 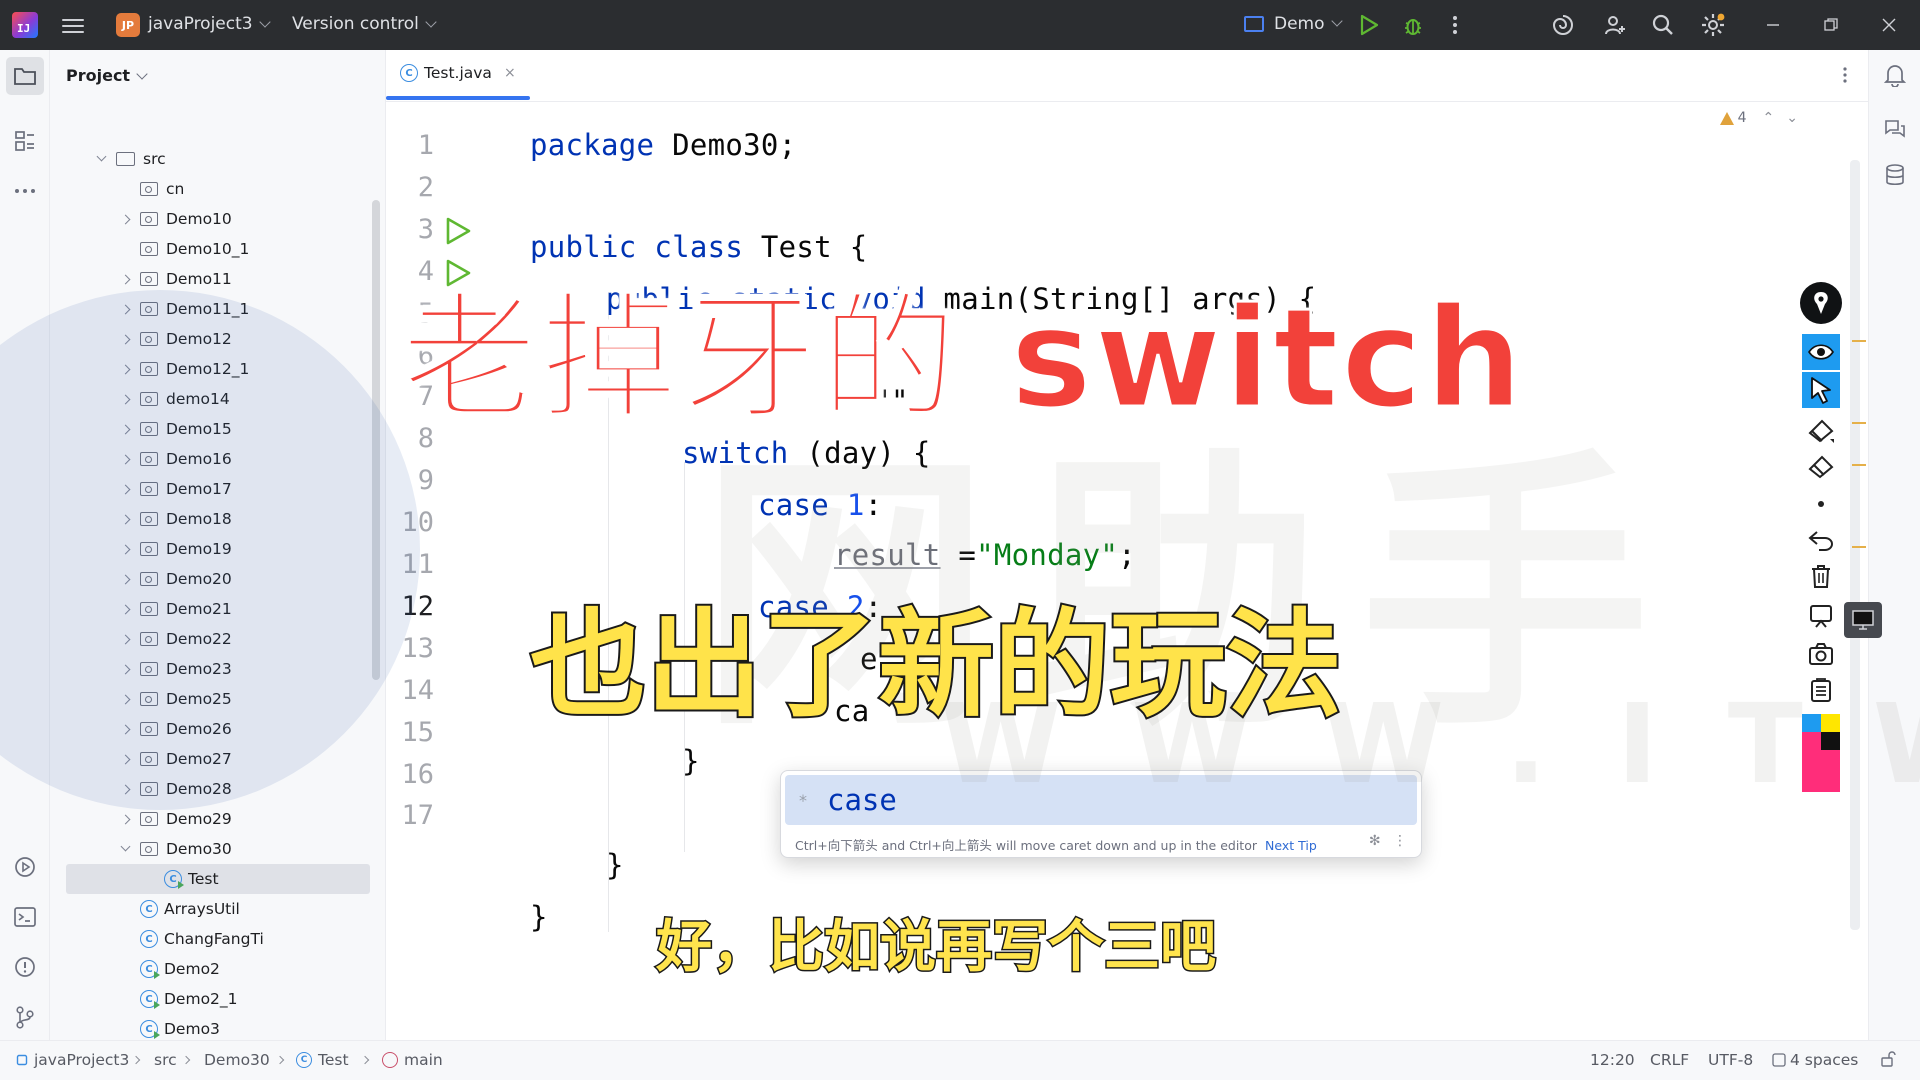 I want to click on database-button, so click(x=1895, y=175).